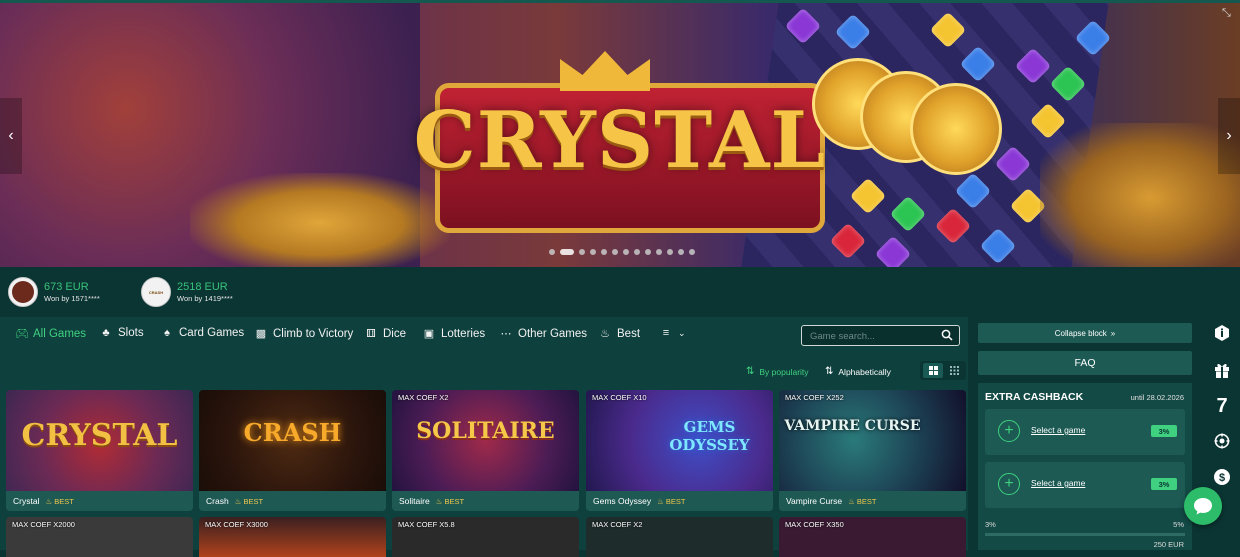 This screenshot has width=1240, height=557. Describe the element at coordinates (666, 333) in the screenshot. I see `menu-icon: ≡` at that location.